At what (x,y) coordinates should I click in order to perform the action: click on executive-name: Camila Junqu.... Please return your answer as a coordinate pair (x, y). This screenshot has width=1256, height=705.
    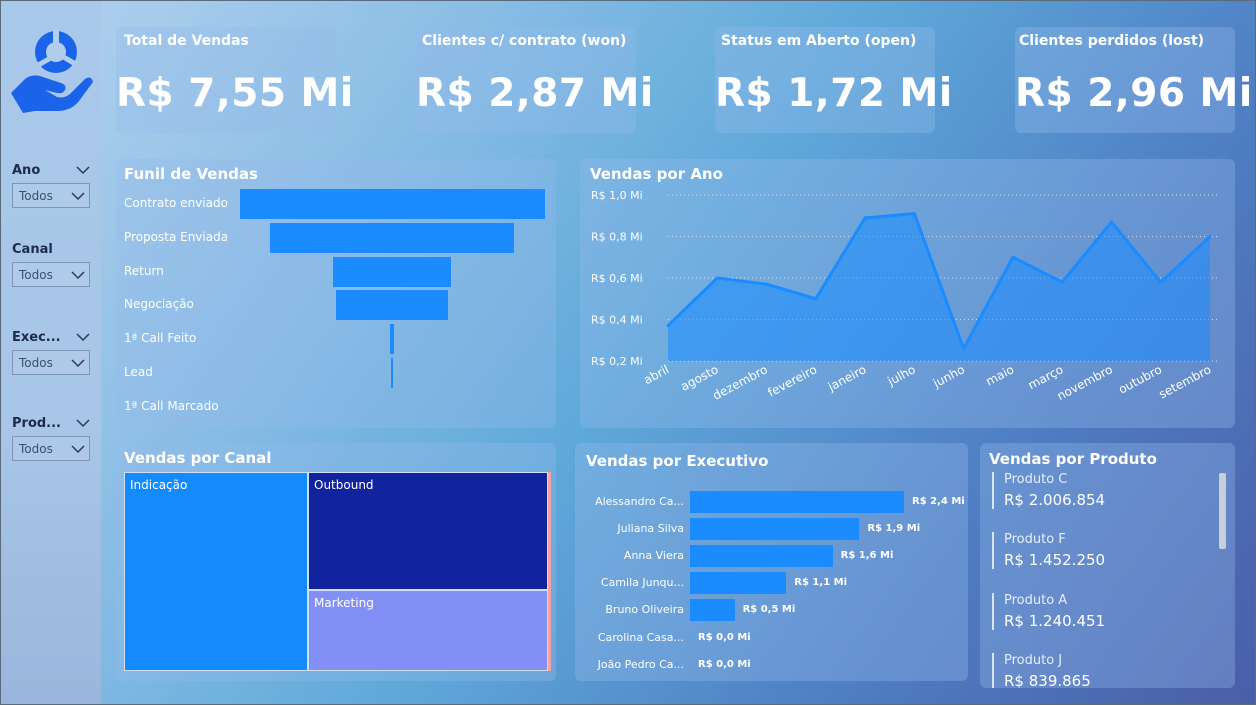
    Looking at the image, I should click on (642, 583).